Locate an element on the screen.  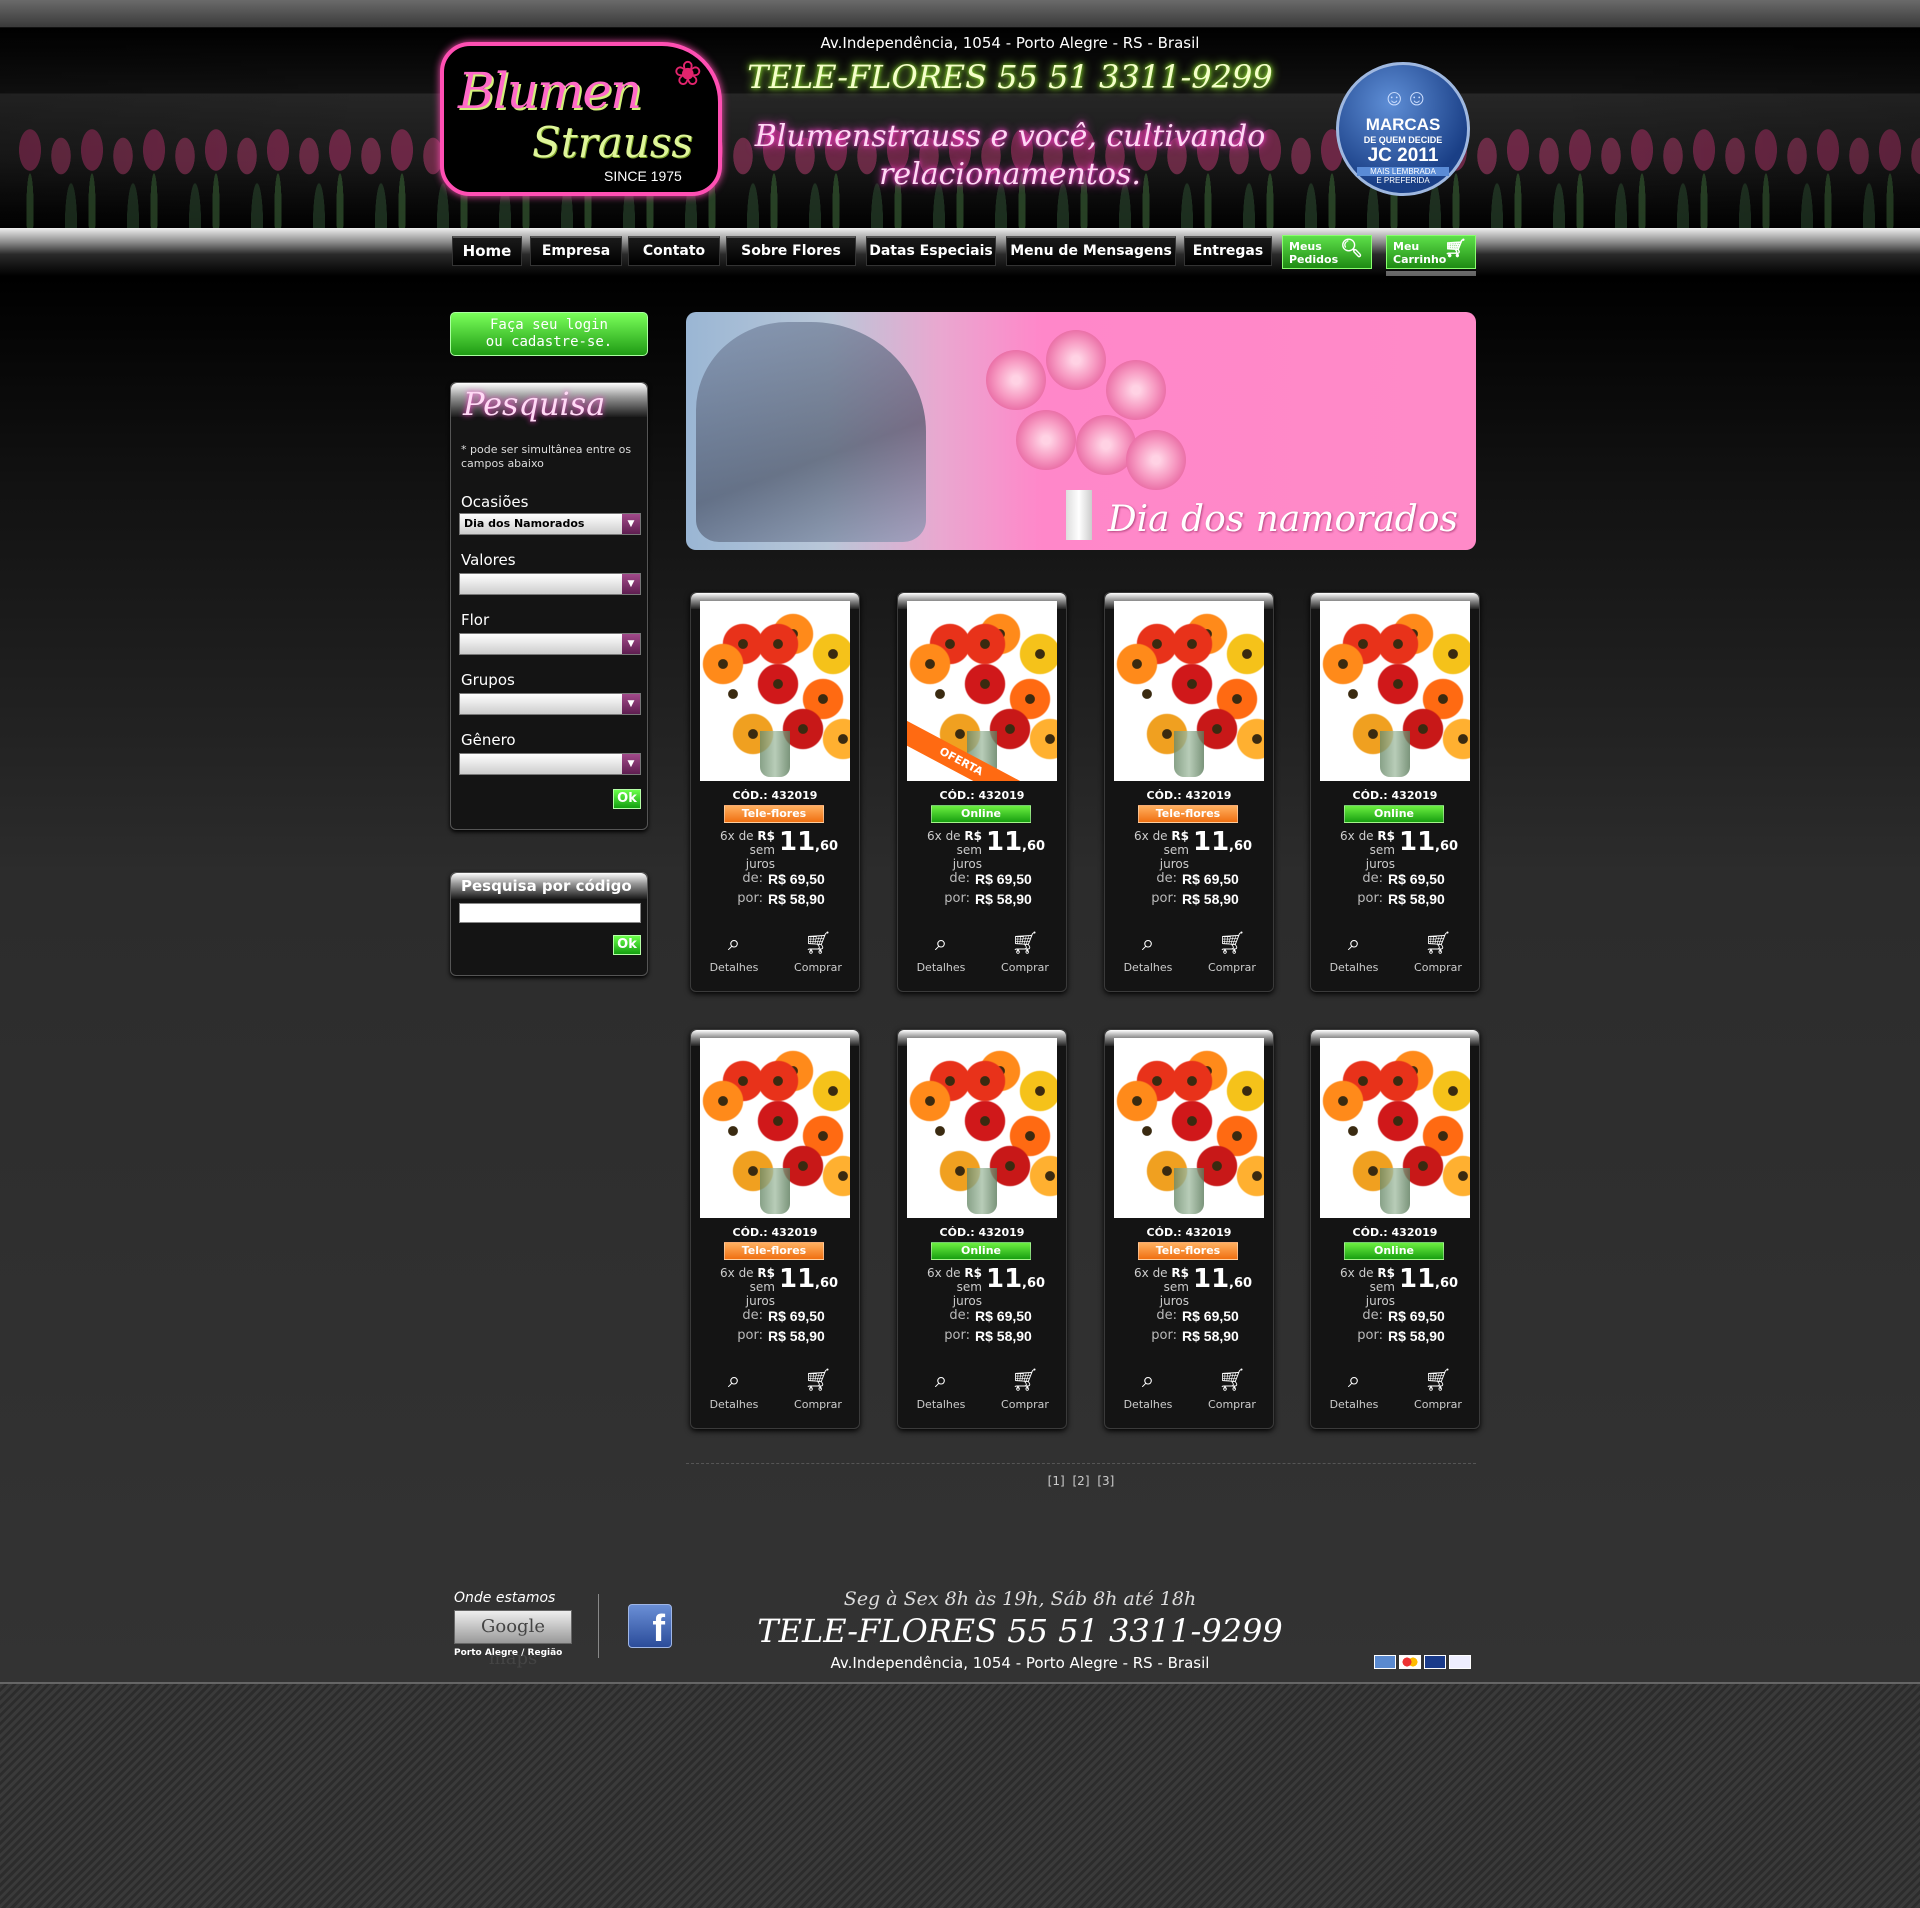
code-search-ok-button: Ok is located at coordinates (627, 945).